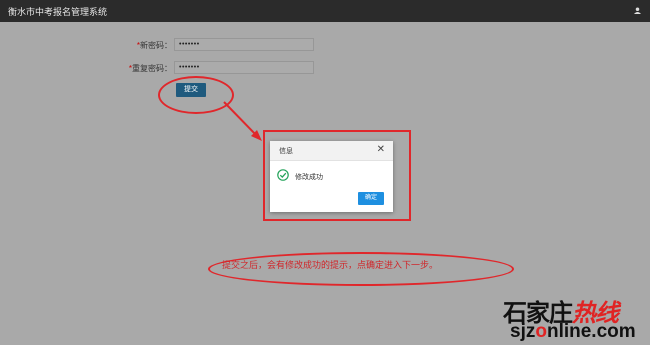 This screenshot has width=650, height=345. Describe the element at coordinates (371, 198) in the screenshot. I see `ok-button: 确定` at that location.